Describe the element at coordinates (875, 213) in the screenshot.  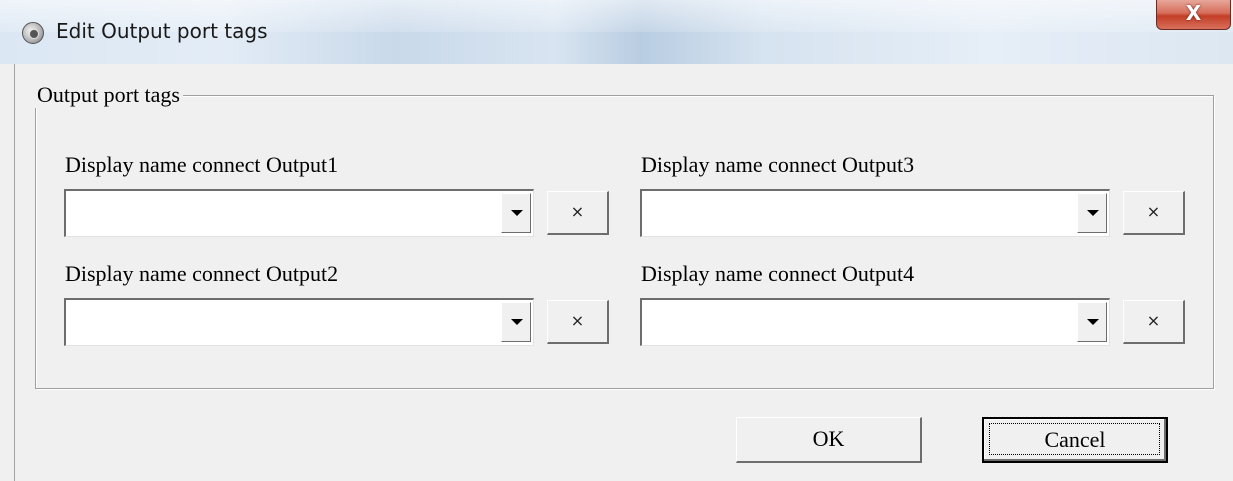
I see `output3-combobox` at that location.